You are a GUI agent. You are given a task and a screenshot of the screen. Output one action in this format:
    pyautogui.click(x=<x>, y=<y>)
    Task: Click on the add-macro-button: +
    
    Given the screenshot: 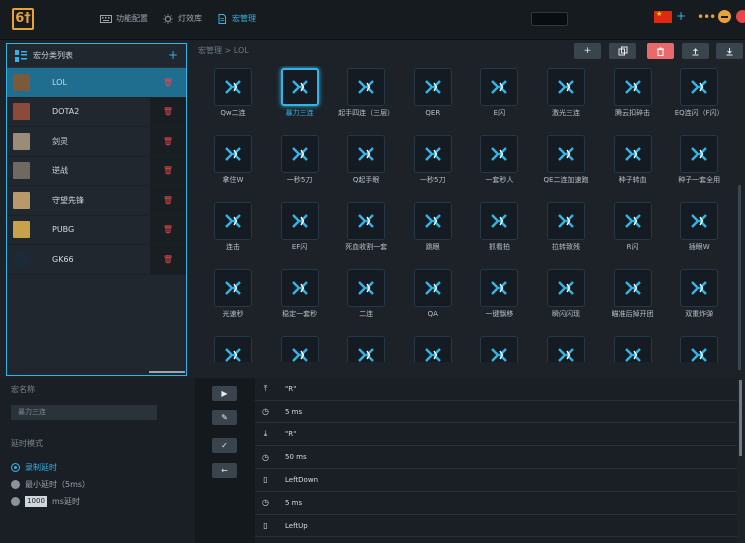 What is the action you would take?
    pyautogui.click(x=587, y=51)
    